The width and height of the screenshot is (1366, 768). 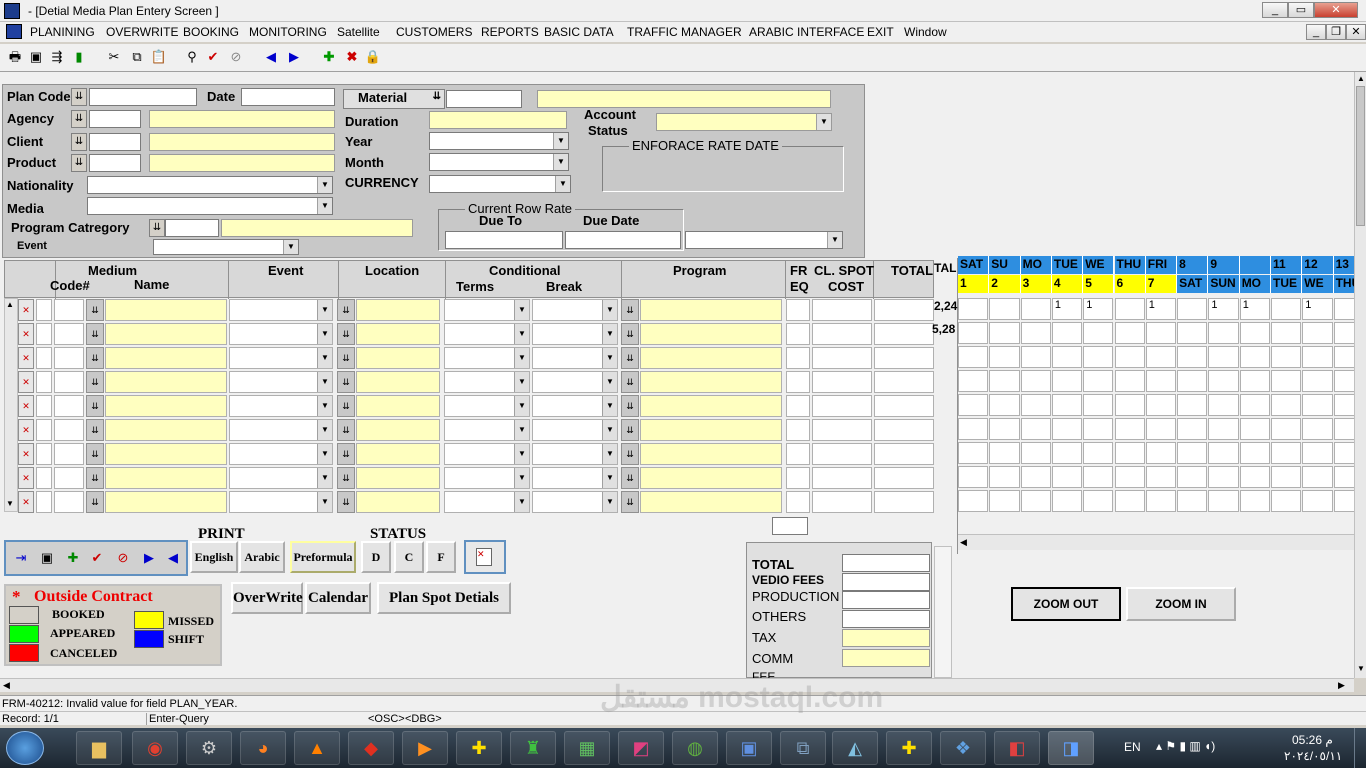 What do you see at coordinates (236, 57) in the screenshot?
I see `cancel-query-icon: ⊘` at bounding box center [236, 57].